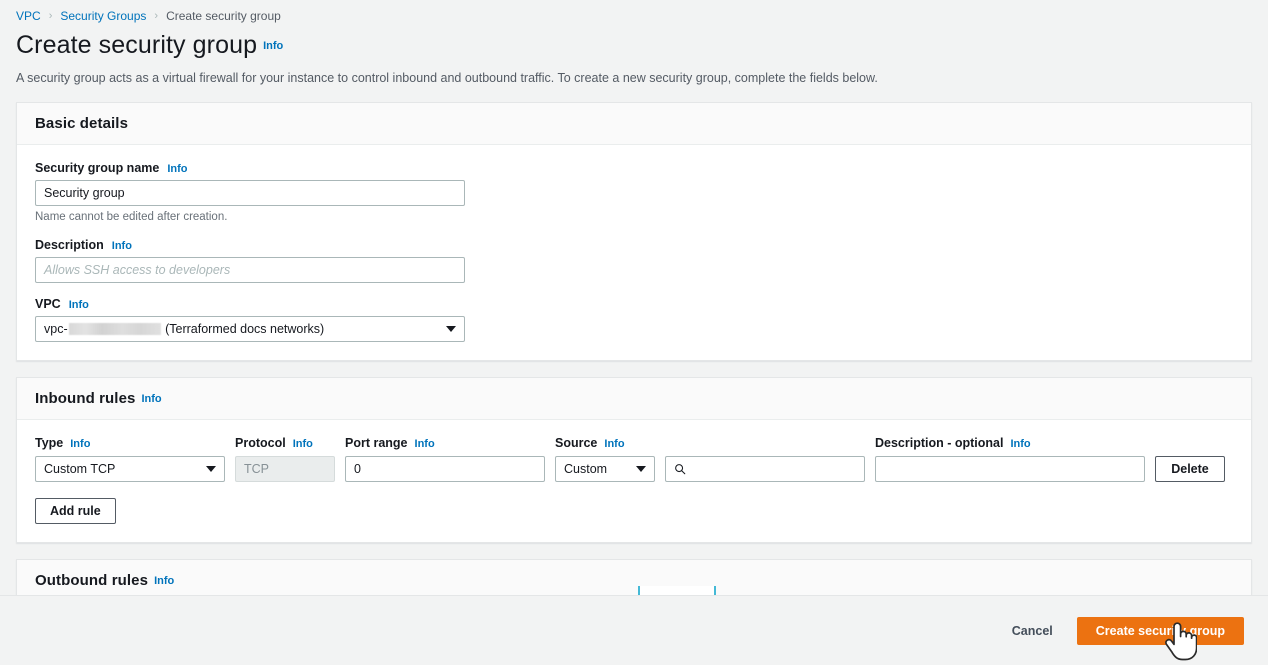  What do you see at coordinates (285, 469) in the screenshot?
I see `inbound-protocol-input: TCP` at bounding box center [285, 469].